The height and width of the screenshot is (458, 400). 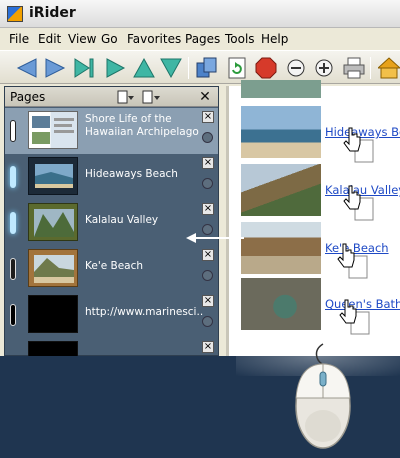 What do you see at coordinates (171, 68) in the screenshot?
I see `down-icon` at bounding box center [171, 68].